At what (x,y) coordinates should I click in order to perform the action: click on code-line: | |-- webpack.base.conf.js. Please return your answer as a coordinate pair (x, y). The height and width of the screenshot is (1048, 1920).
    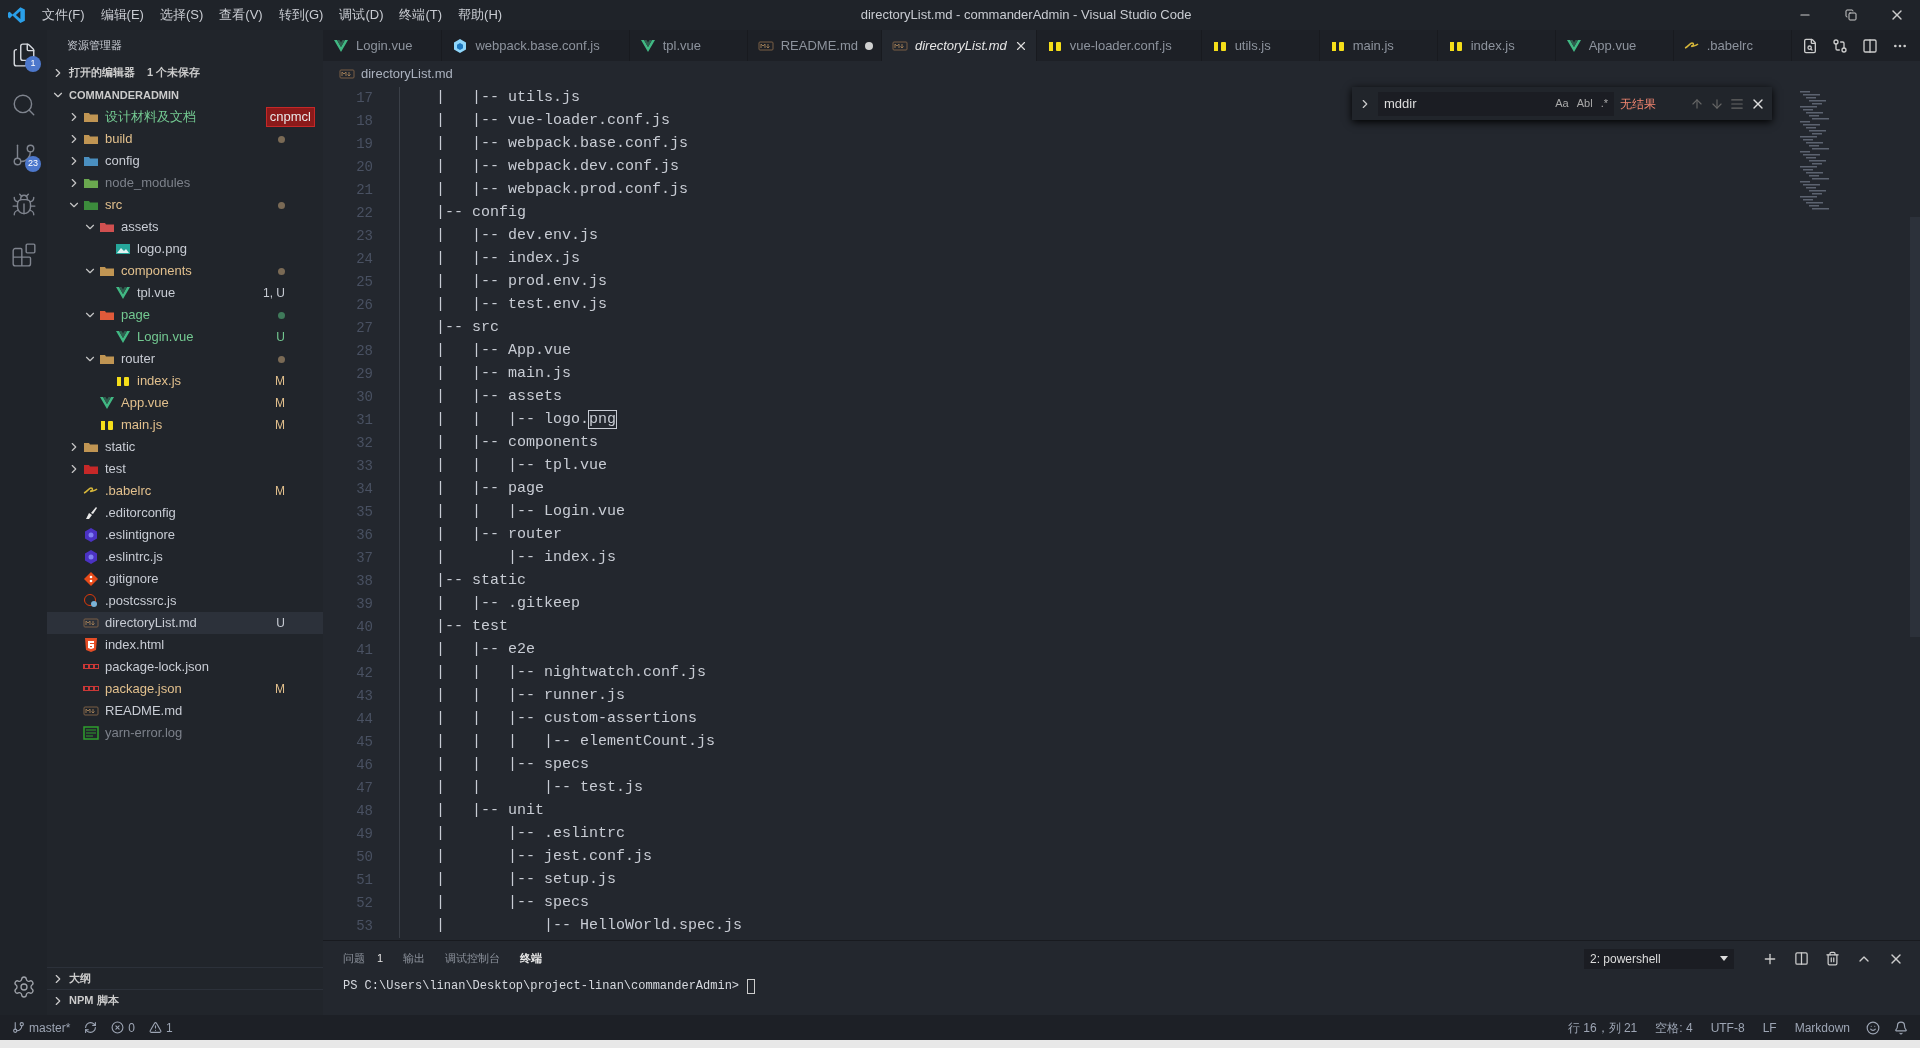
    Looking at the image, I should click on (562, 144).